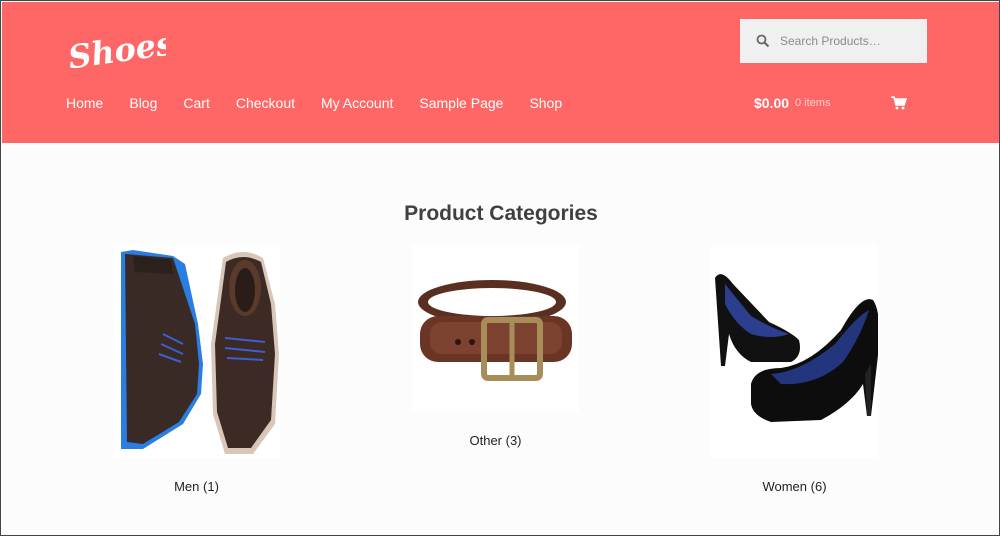 The image size is (1000, 536). I want to click on category-women: Women (6), so click(794, 370).